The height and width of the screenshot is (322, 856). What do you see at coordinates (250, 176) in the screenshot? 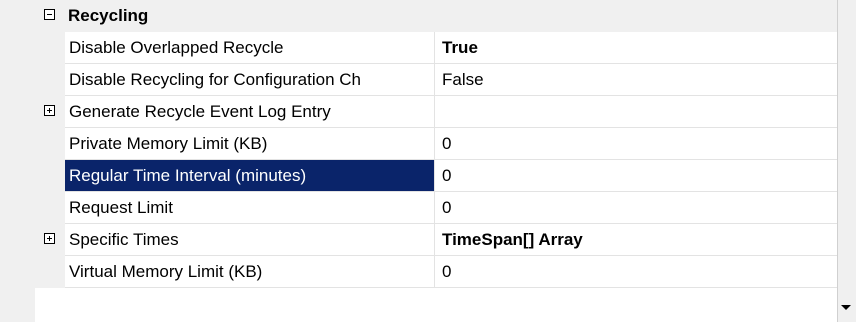
I see `property-name: Regular Time Interval (minutes)` at bounding box center [250, 176].